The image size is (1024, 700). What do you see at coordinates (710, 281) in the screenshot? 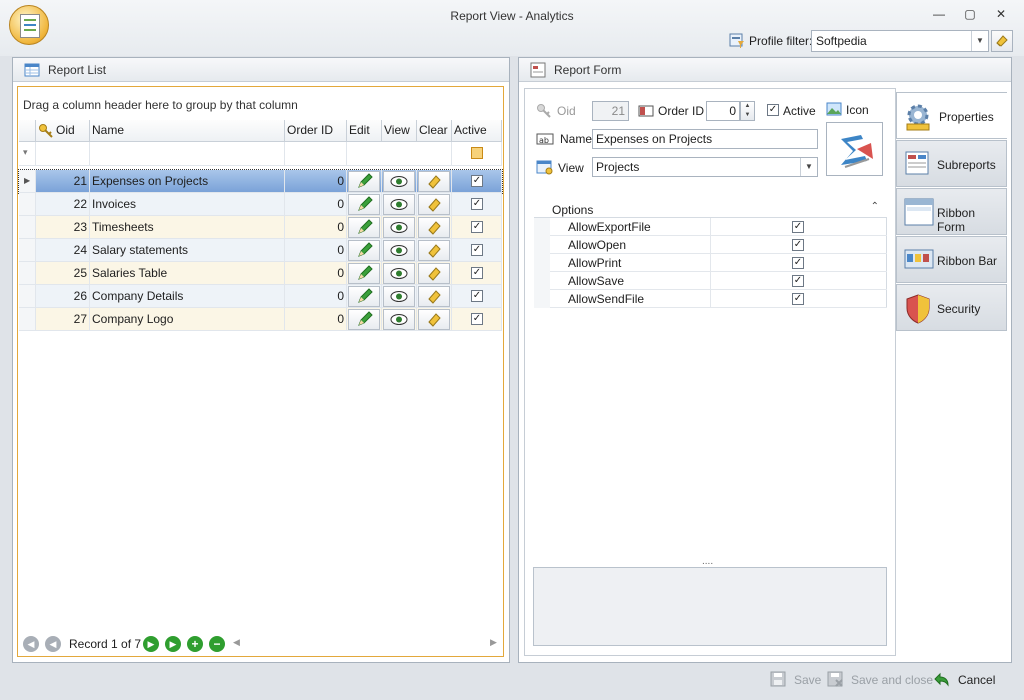
I see `option-row: AllowSave ✓` at bounding box center [710, 281].